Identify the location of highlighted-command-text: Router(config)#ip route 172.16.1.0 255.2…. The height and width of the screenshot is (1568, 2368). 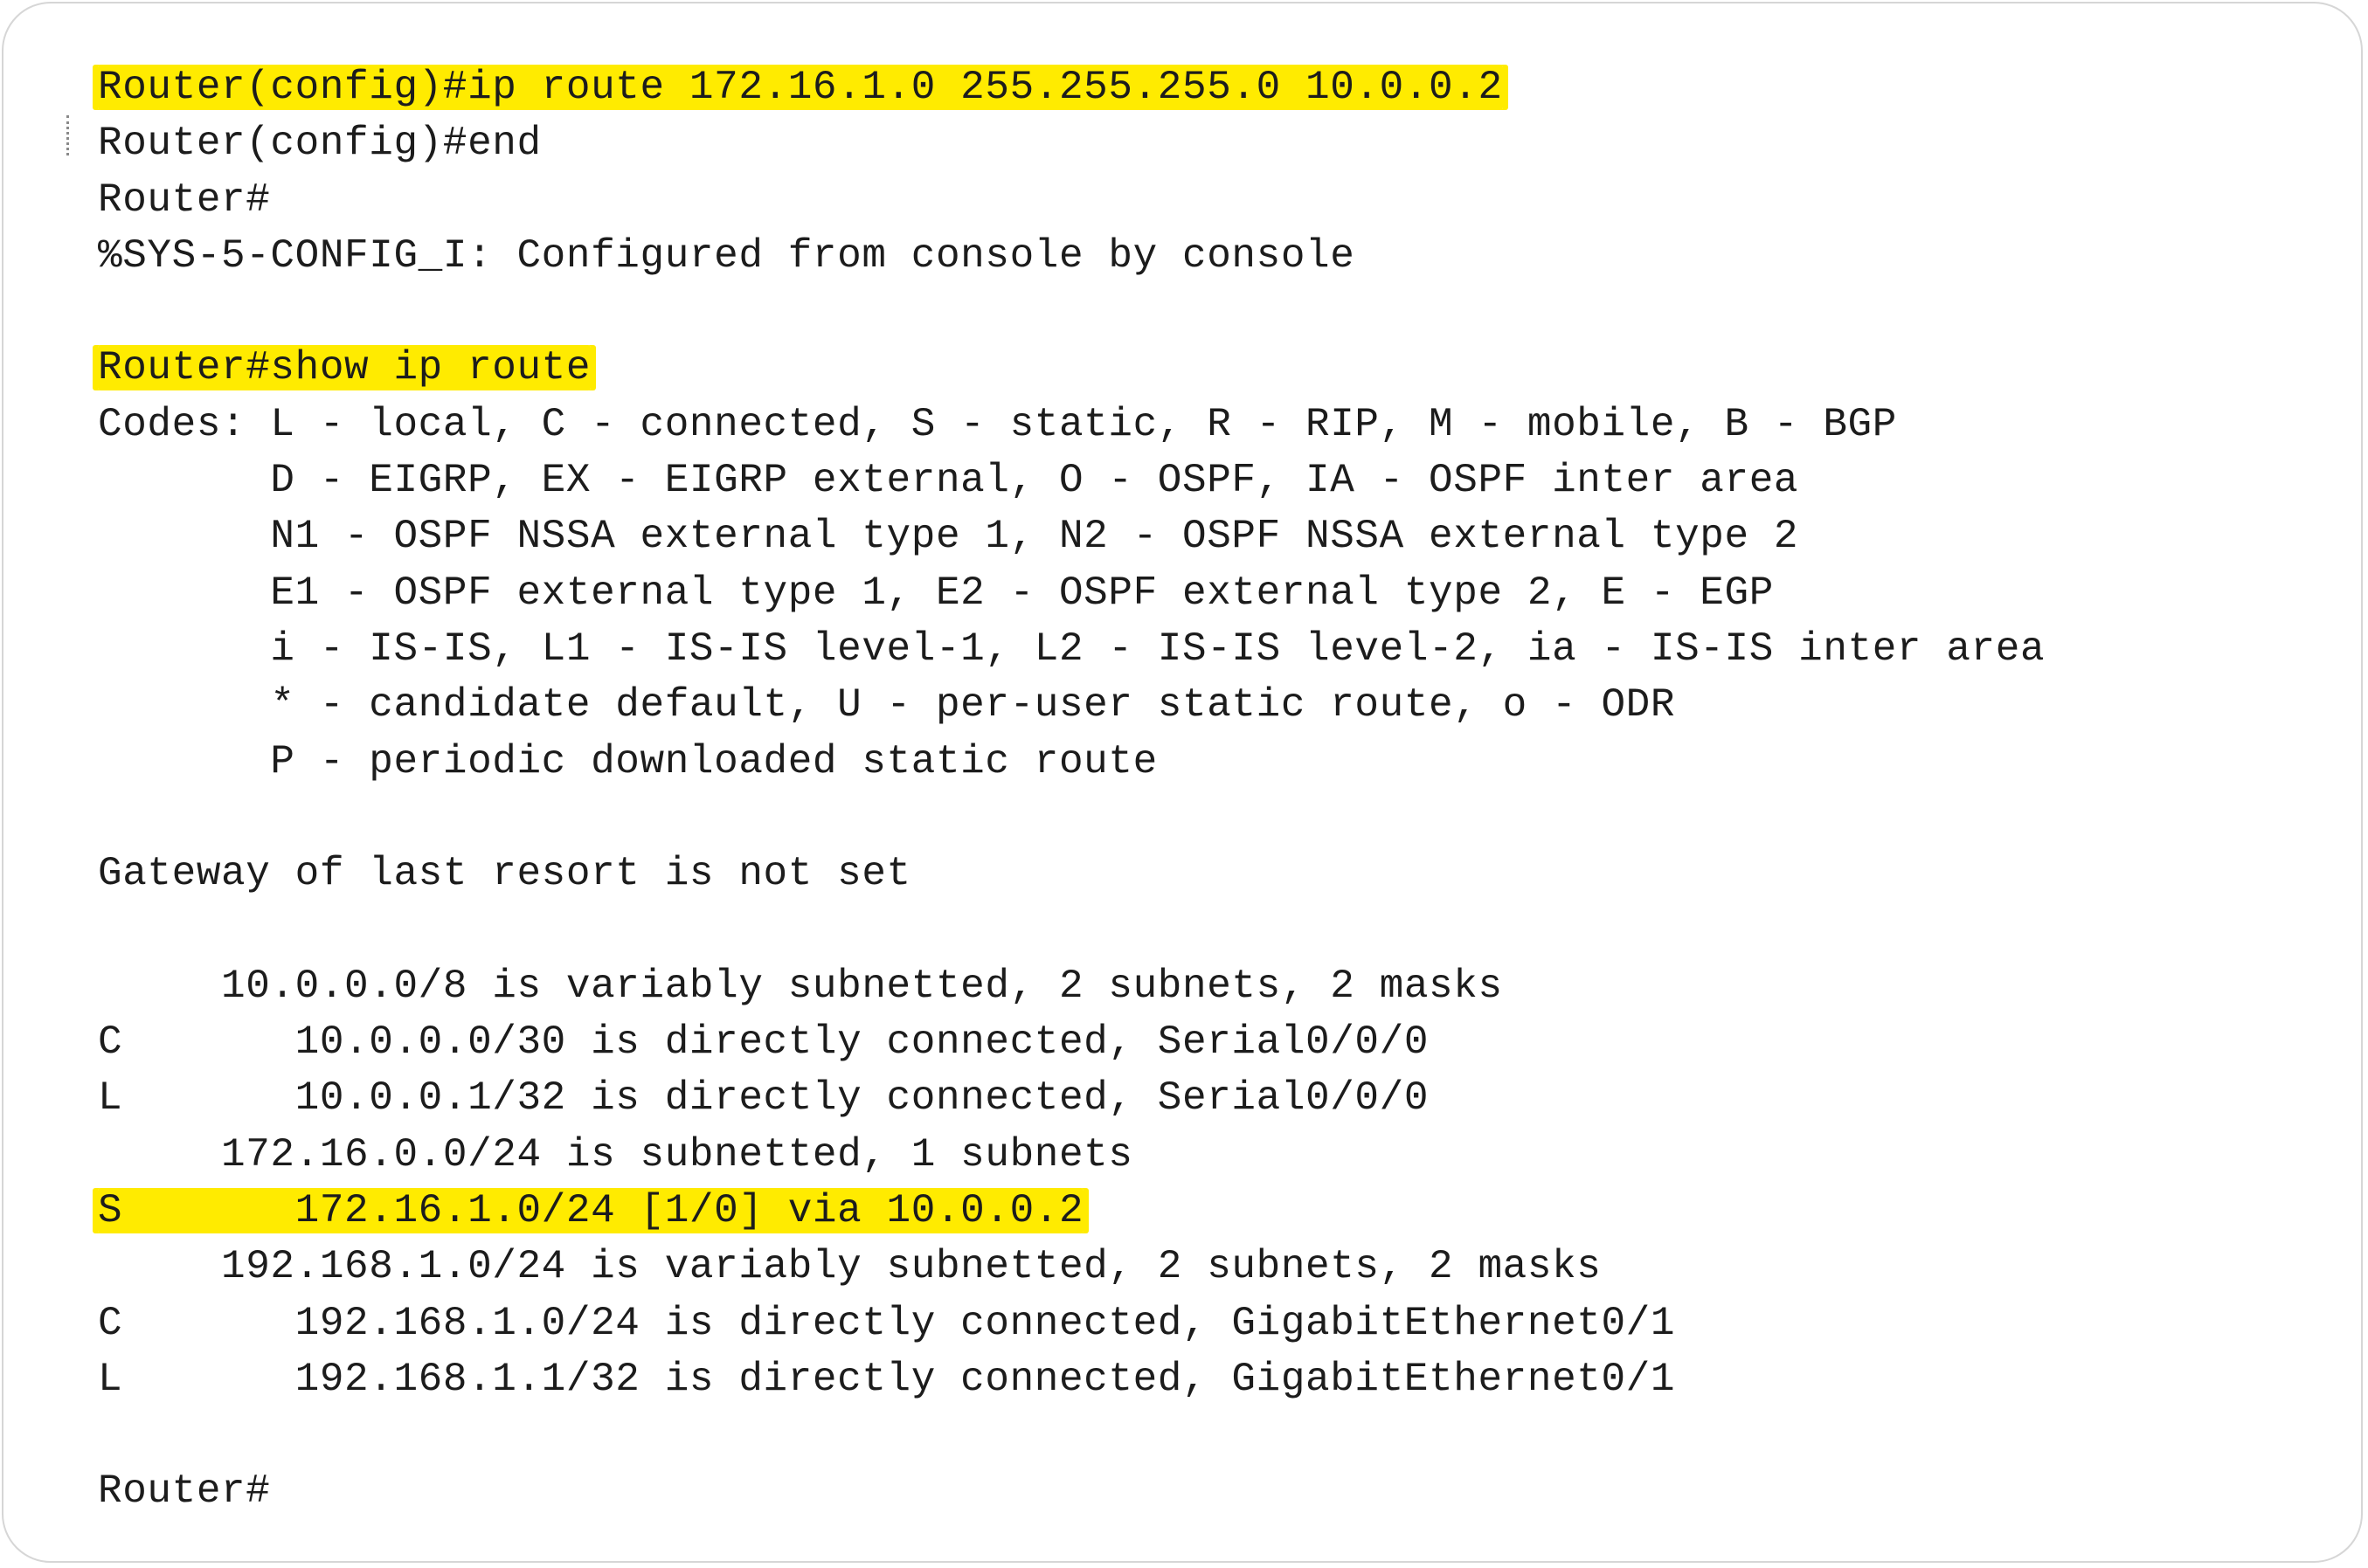
(800, 87).